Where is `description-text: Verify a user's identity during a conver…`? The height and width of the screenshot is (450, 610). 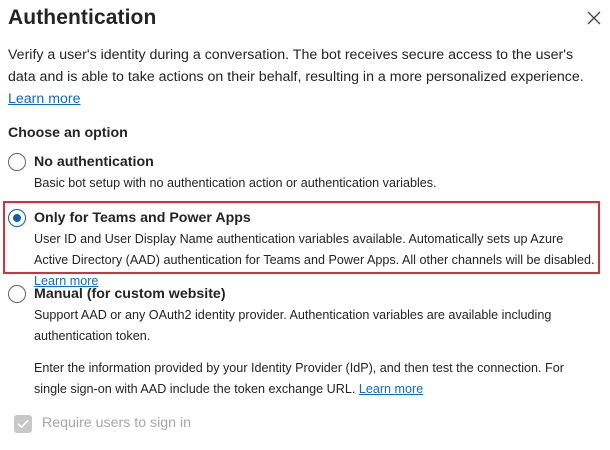
description-text: Verify a user's identity during a conver… is located at coordinates (296, 66).